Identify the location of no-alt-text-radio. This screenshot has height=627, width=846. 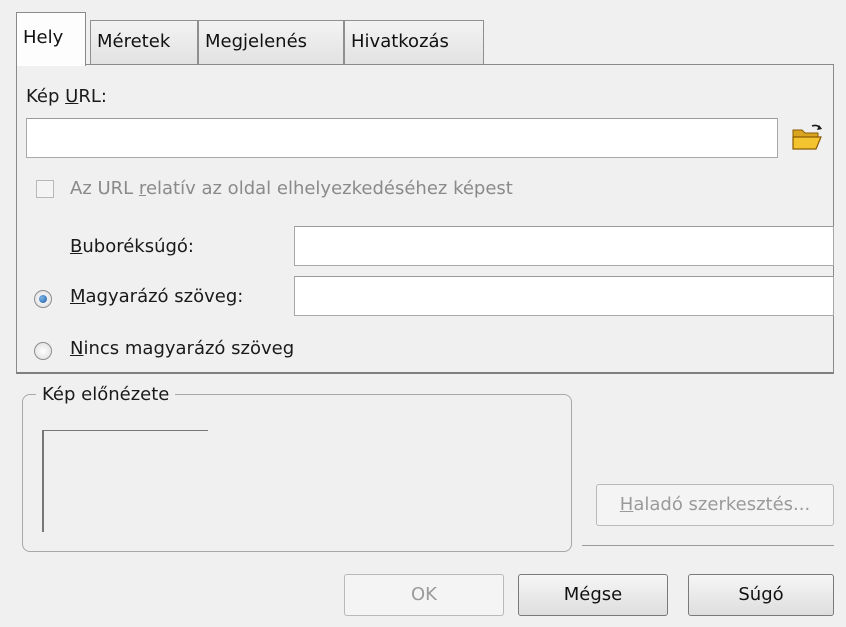
(43, 351).